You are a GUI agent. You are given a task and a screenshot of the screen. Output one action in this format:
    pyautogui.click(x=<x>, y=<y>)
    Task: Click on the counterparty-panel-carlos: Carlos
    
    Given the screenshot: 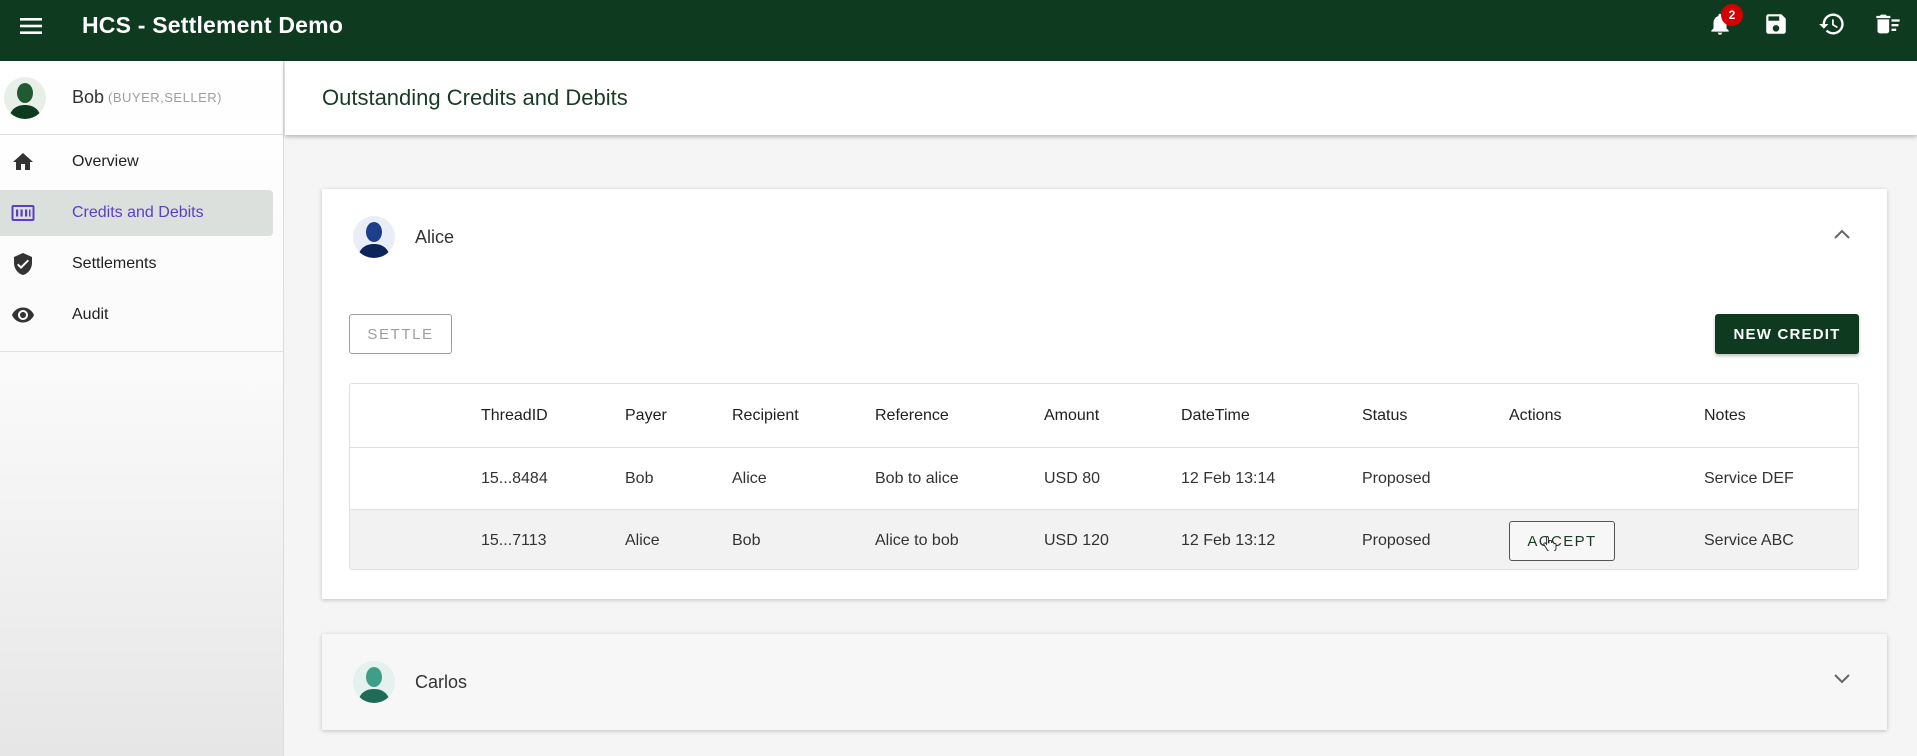 What is the action you would take?
    pyautogui.click(x=1104, y=682)
    